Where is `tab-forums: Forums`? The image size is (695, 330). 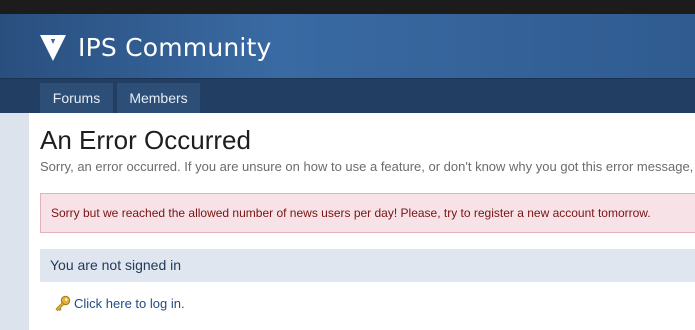
tab-forums: Forums is located at coordinates (76, 98).